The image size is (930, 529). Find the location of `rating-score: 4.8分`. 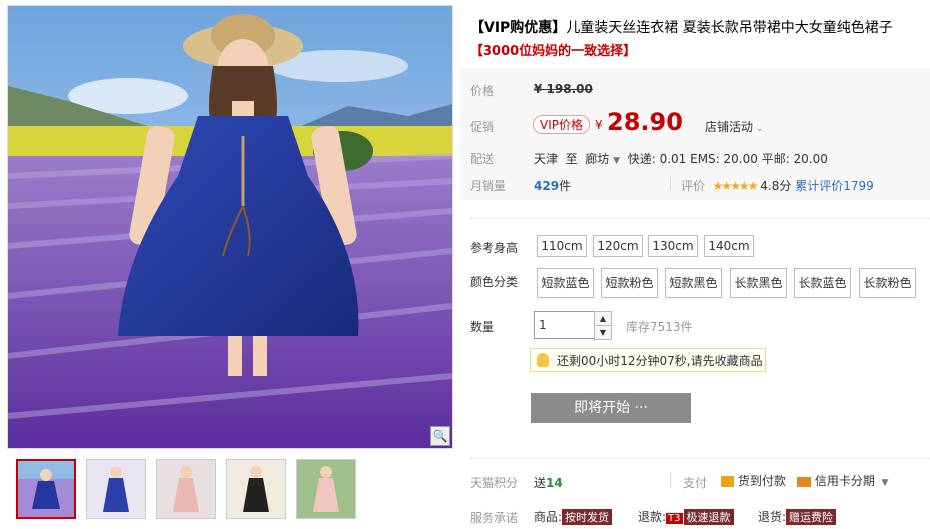

rating-score: 4.8分 is located at coordinates (776, 186).